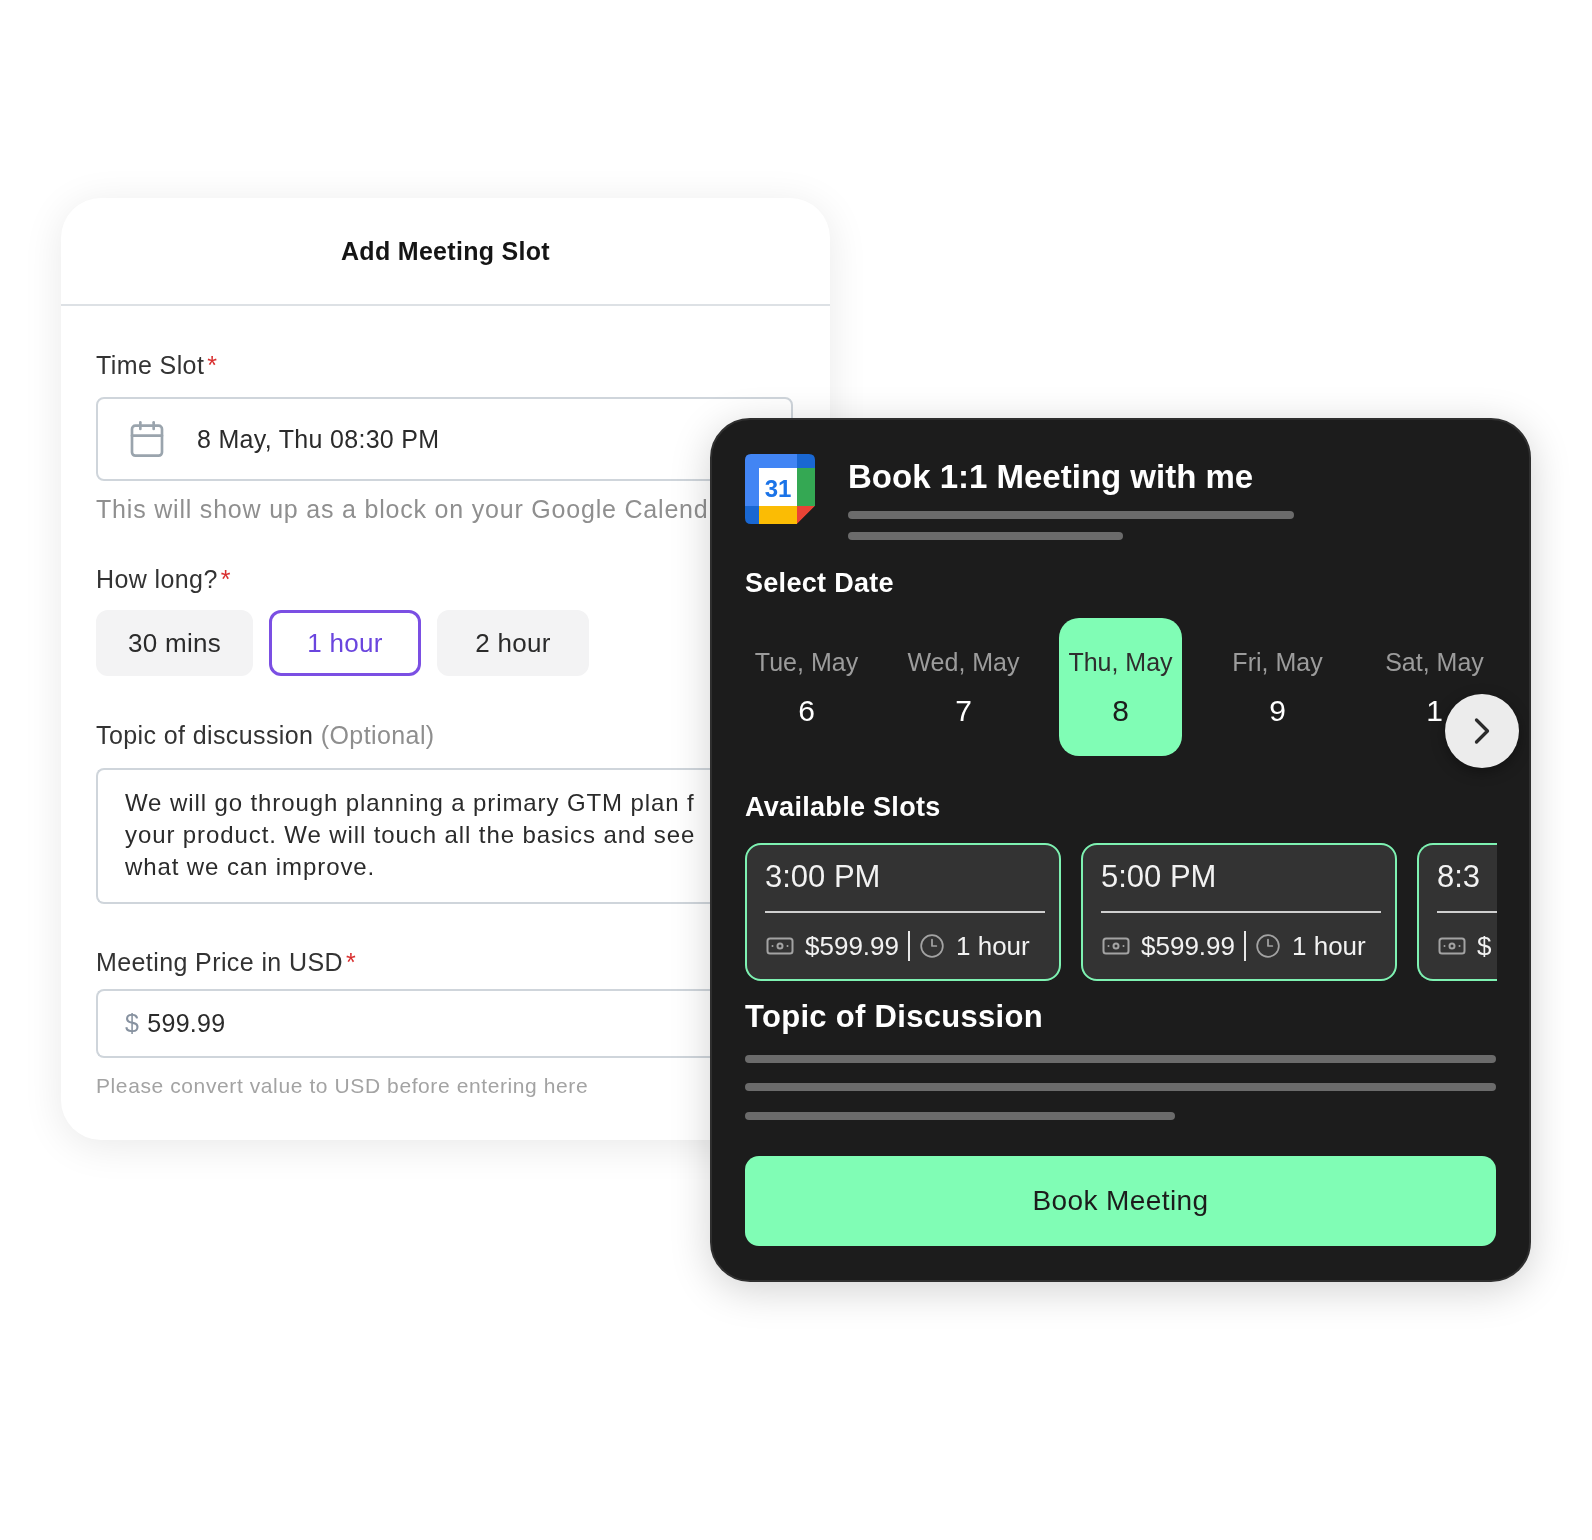 This screenshot has height=1540, width=1592. Describe the element at coordinates (403, 836) in the screenshot. I see `topic-textarea: We will go through planning a primary GTM plan f your product. We will touch all the basics and see what we can improve.` at that location.